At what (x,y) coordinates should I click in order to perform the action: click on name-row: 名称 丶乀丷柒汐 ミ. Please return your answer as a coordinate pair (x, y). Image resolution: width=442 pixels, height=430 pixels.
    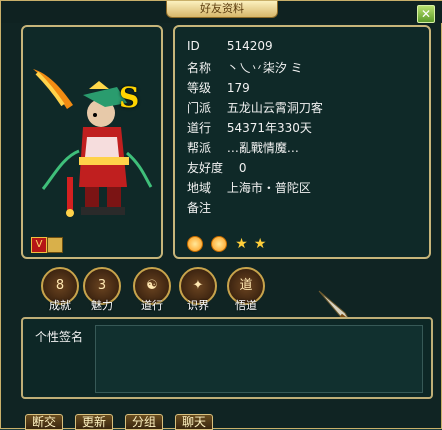
    Looking at the image, I should click on (245, 69).